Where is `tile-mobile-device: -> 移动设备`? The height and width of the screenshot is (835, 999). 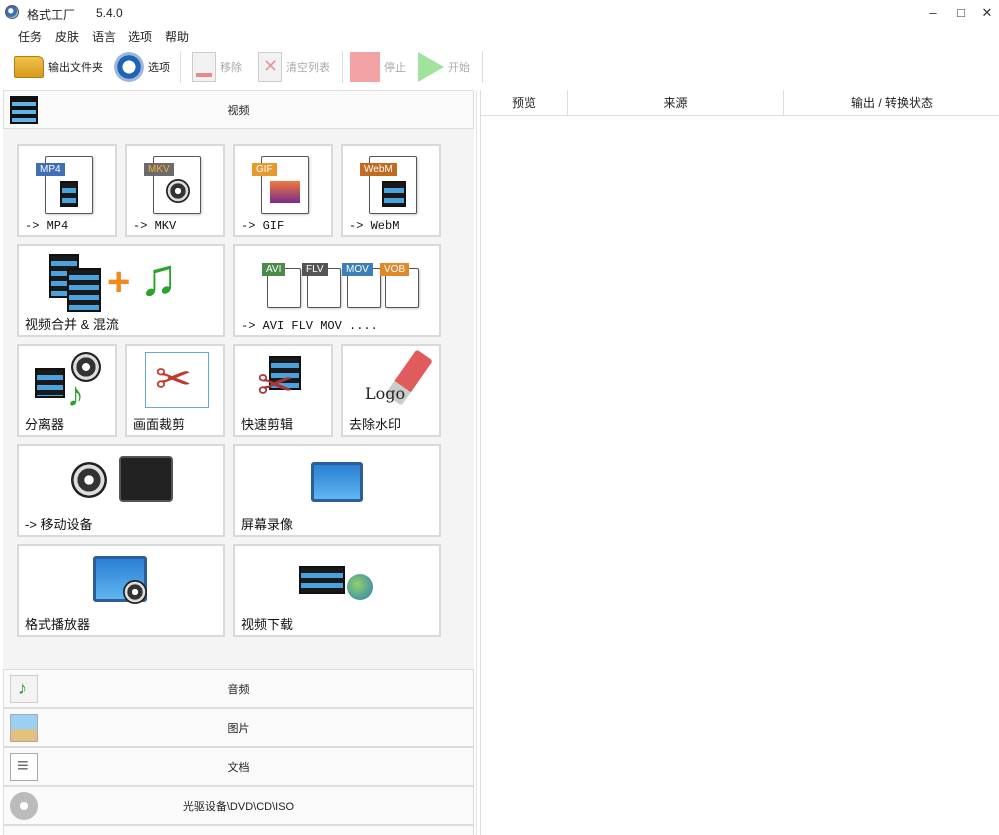
tile-mobile-device: -> 移动设备 is located at coordinates (121, 490).